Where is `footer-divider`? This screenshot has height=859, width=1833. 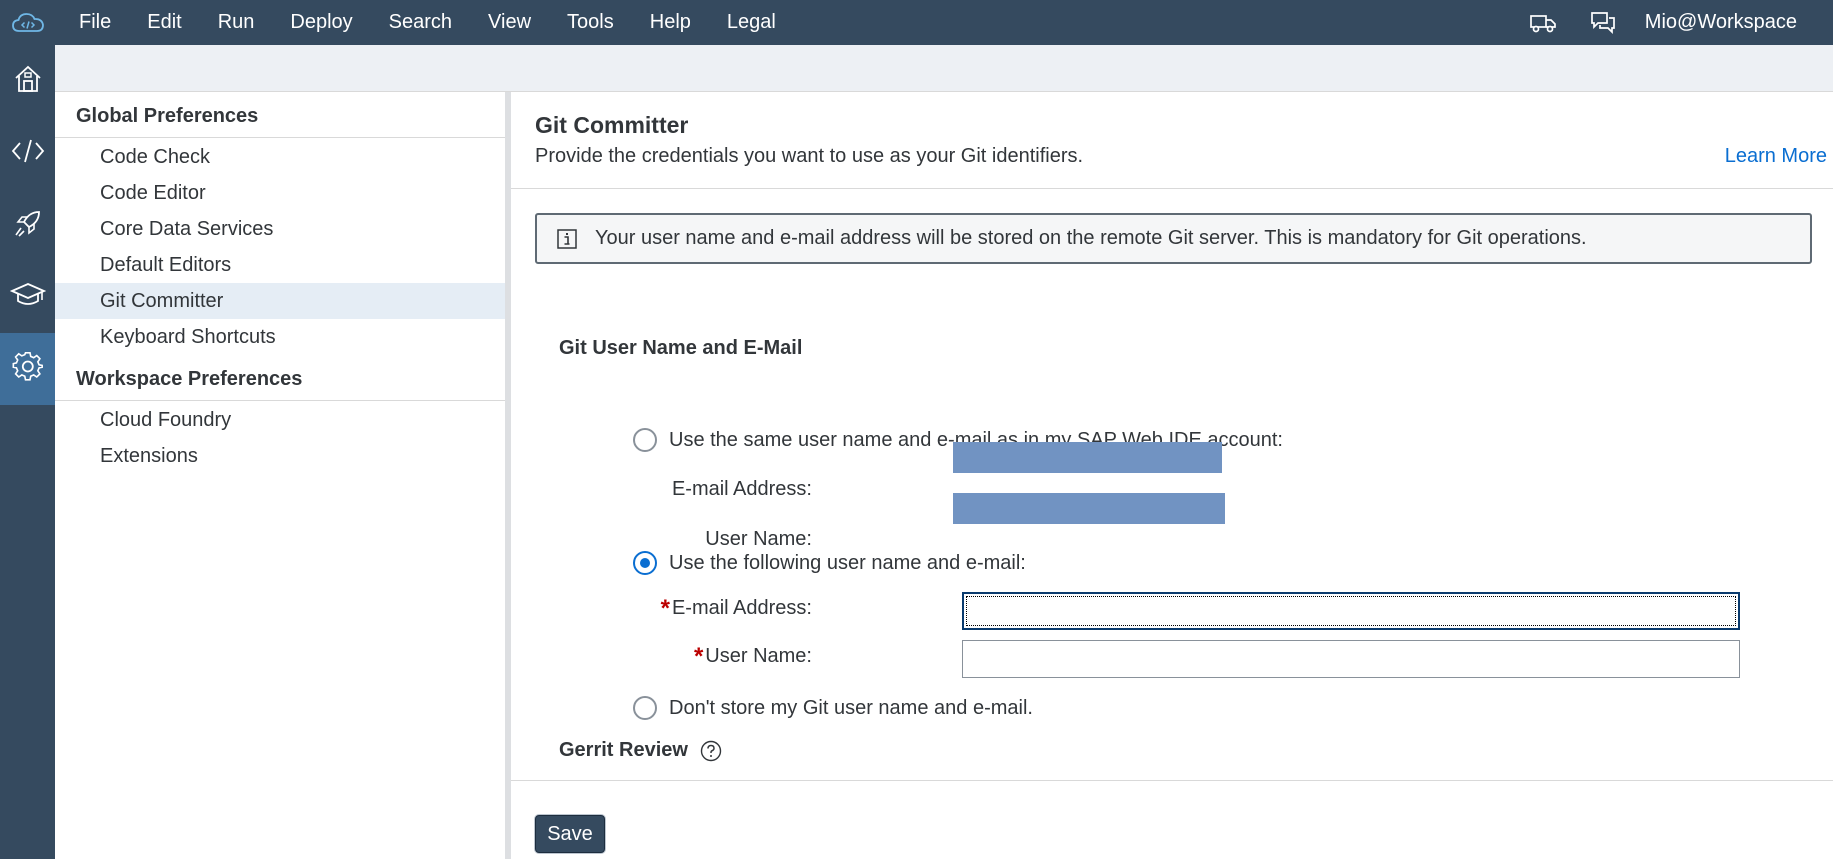 footer-divider is located at coordinates (1172, 780).